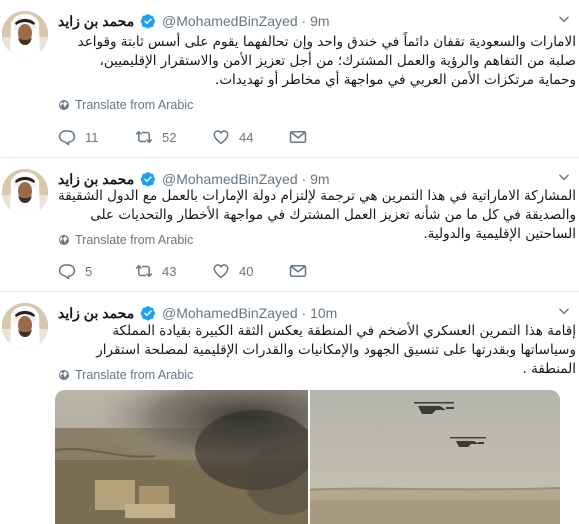 The height and width of the screenshot is (524, 579). Describe the element at coordinates (308, 313) in the screenshot. I see `tweet-header: محمد بن زايد @MohamedBinZayed · 10m` at that location.